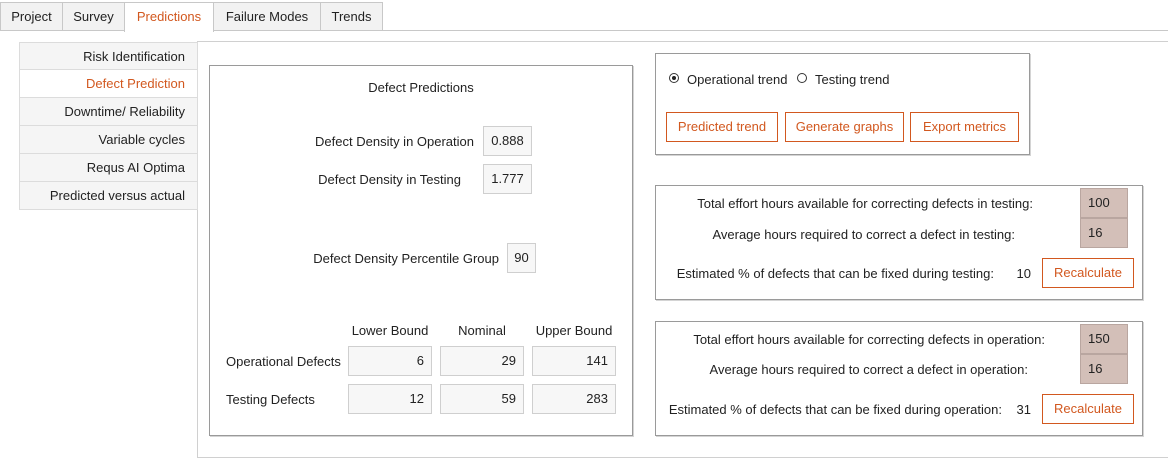 The width and height of the screenshot is (1168, 459). Describe the element at coordinates (574, 330) in the screenshot. I see `column-header-upper-bound: Upper Bound` at that location.